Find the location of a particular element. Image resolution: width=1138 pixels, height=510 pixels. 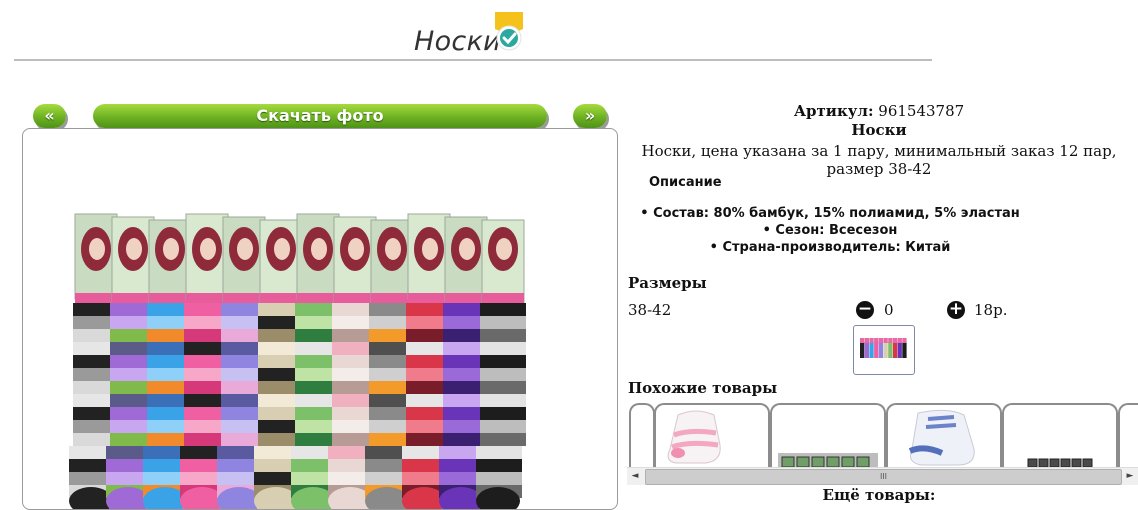

article-label: Артикул: is located at coordinates (833, 111).